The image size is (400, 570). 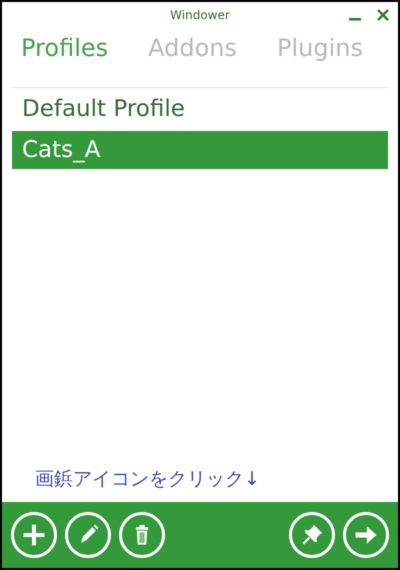 I want to click on delete-button, so click(x=142, y=535).